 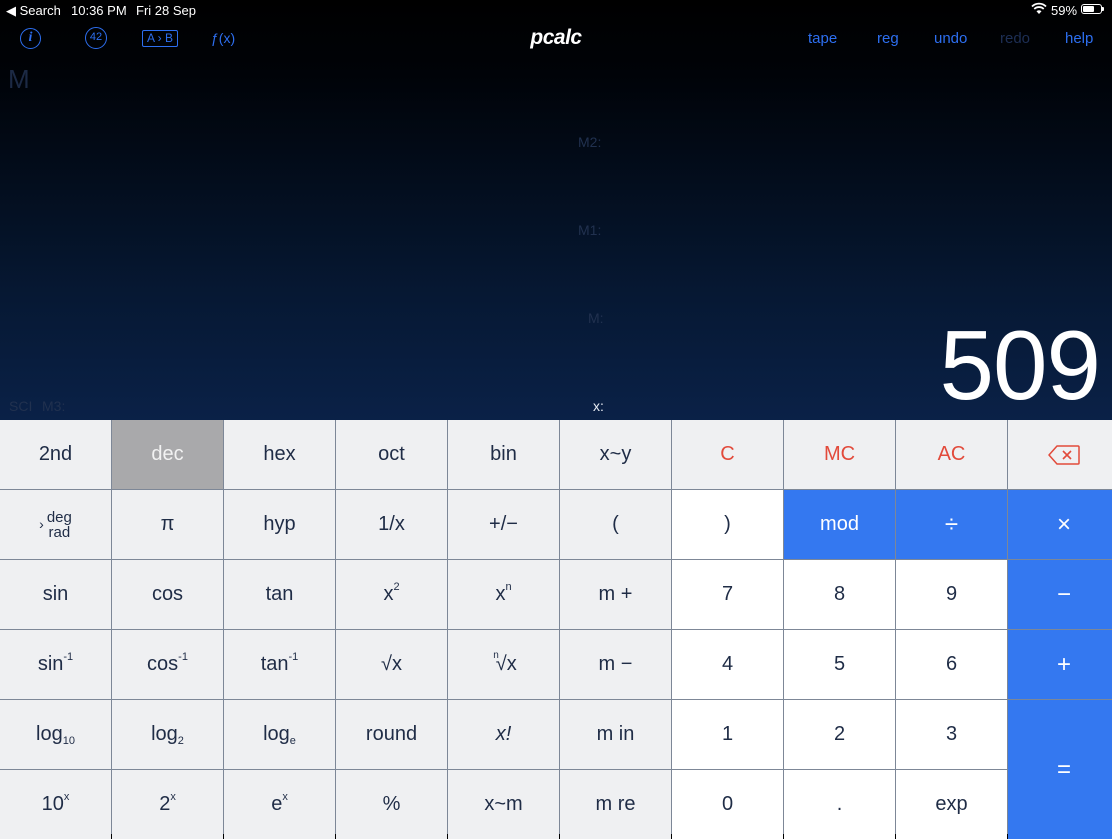 I want to click on battery-percent: 59%, so click(x=1064, y=10).